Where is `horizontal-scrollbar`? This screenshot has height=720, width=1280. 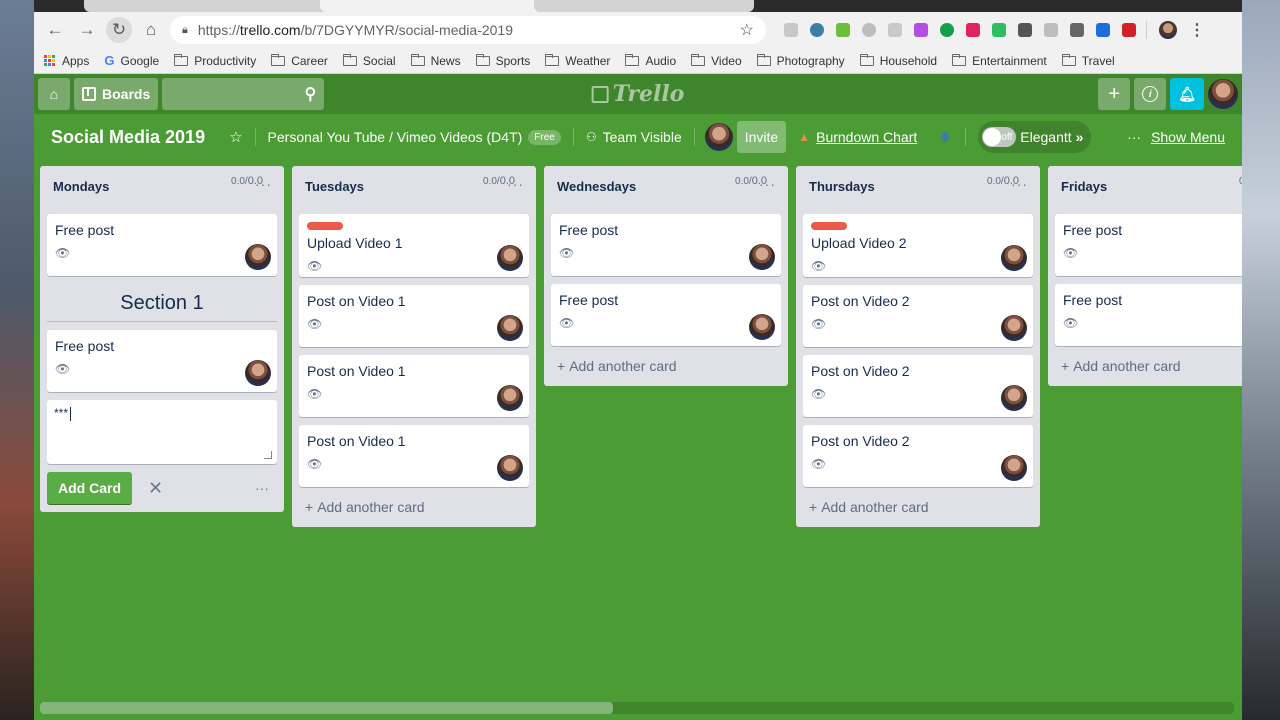
horizontal-scrollbar is located at coordinates (637, 708).